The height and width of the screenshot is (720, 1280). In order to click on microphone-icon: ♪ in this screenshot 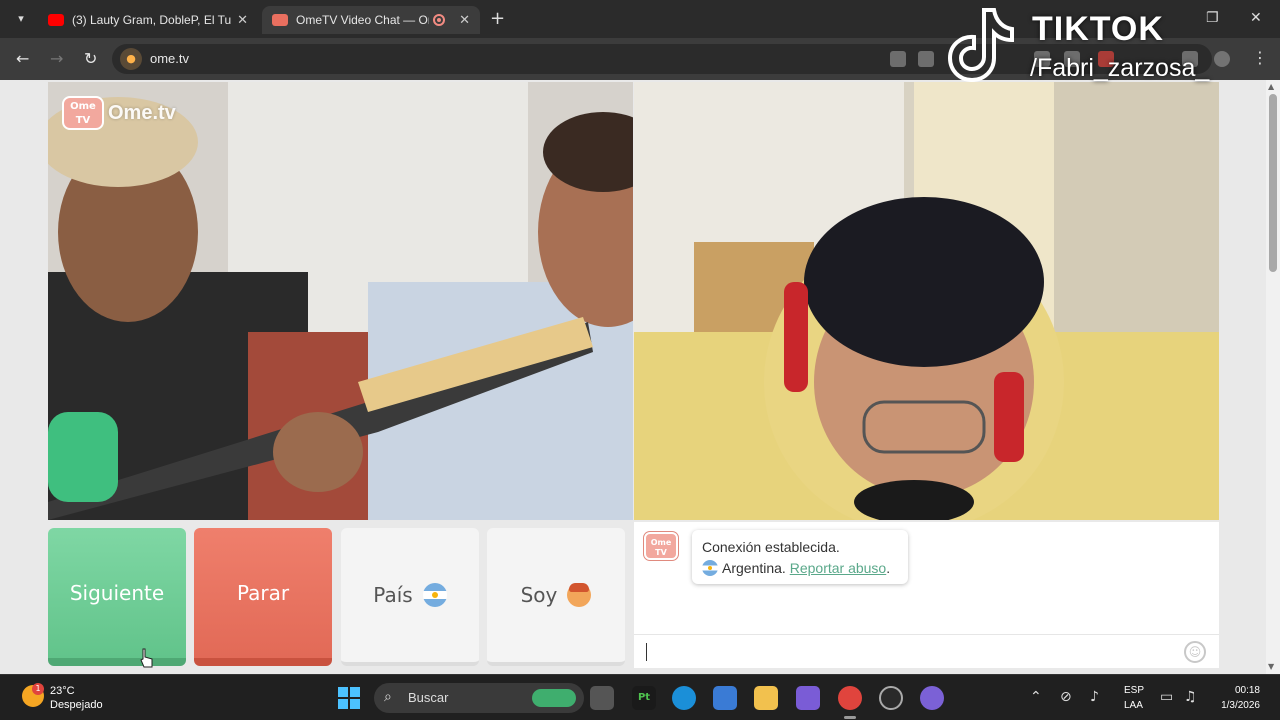, I will do `click(1094, 697)`.